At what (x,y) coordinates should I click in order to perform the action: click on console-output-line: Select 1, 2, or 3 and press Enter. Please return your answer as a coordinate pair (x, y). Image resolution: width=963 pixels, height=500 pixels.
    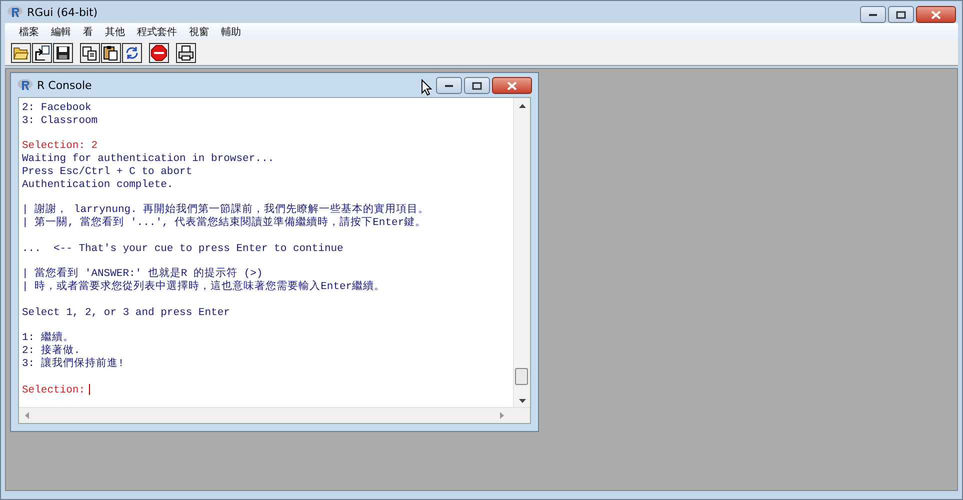
    Looking at the image, I should click on (126, 313).